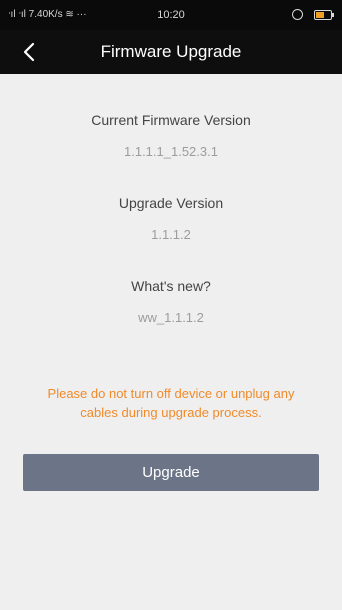  Describe the element at coordinates (171, 234) in the screenshot. I see `upgrade-version-value: 1.1.1.2` at that location.